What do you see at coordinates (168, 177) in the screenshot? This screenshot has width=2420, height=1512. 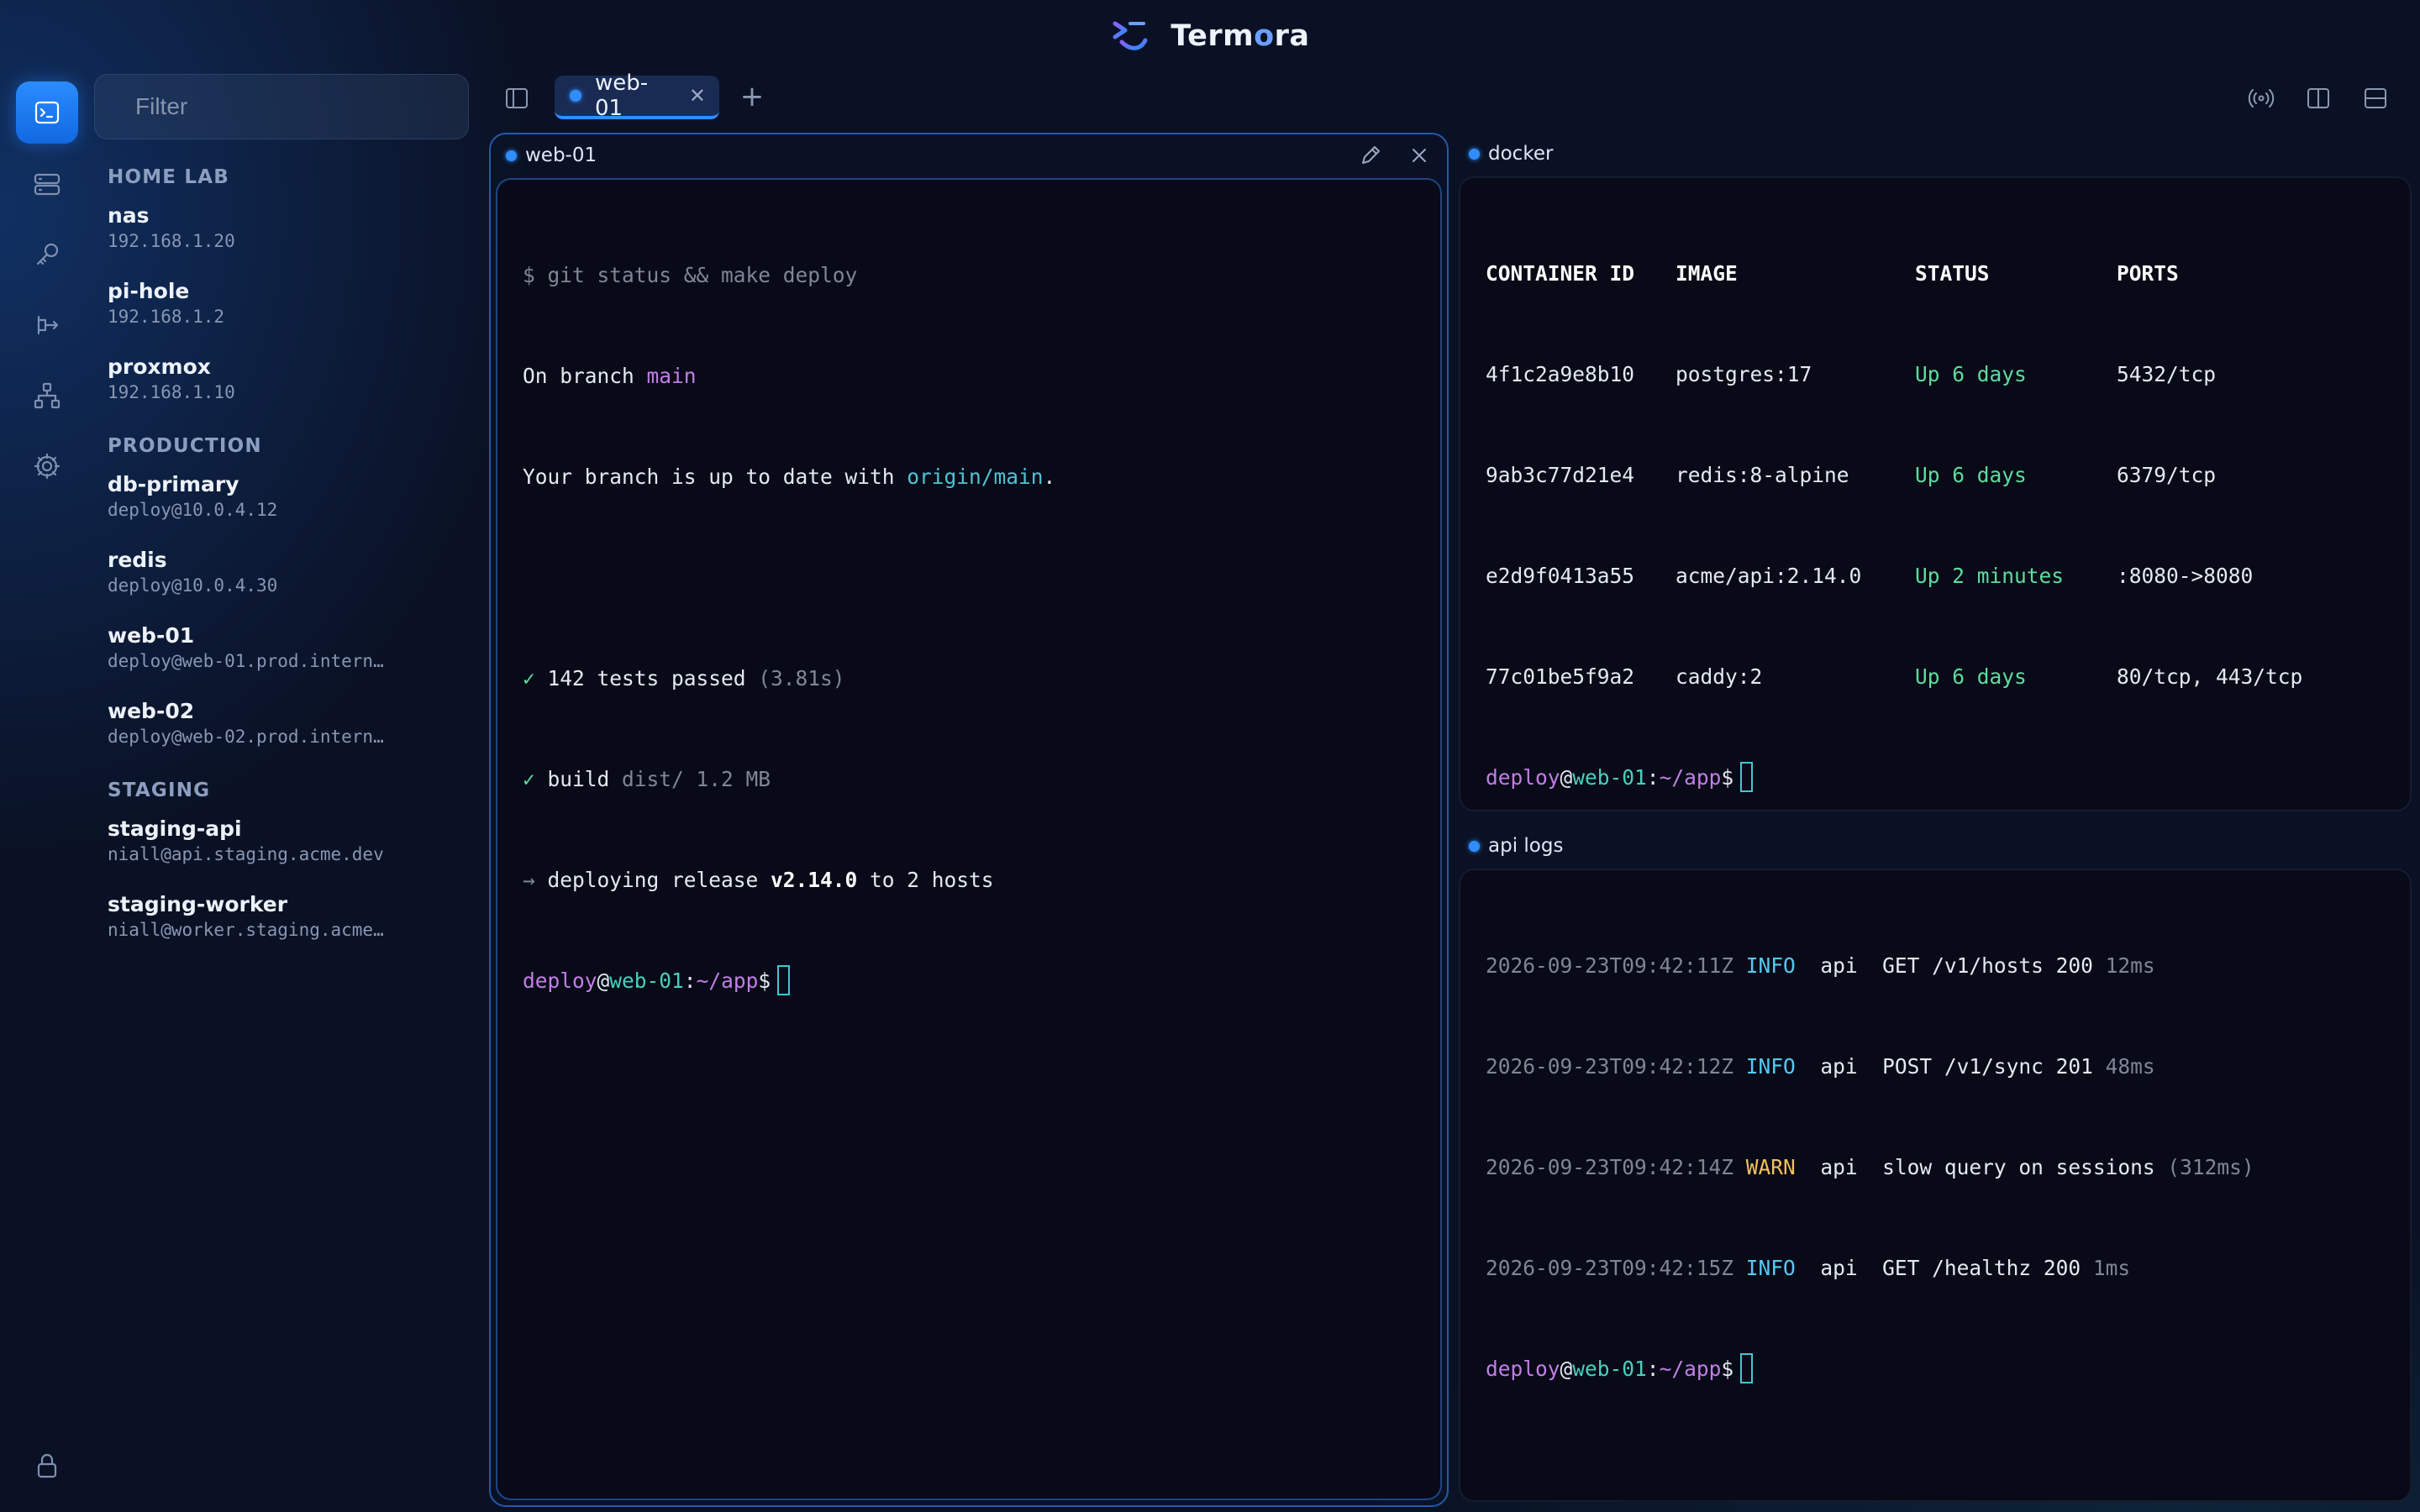 I see `group-label-home-lab: HOME LAB` at bounding box center [168, 177].